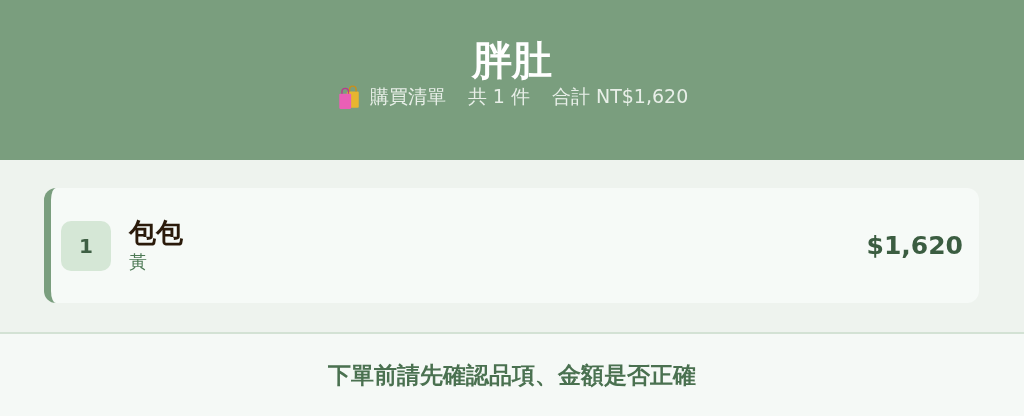 Image resolution: width=1024 pixels, height=416 pixels. I want to click on summary-text: 購買清單, so click(407, 96).